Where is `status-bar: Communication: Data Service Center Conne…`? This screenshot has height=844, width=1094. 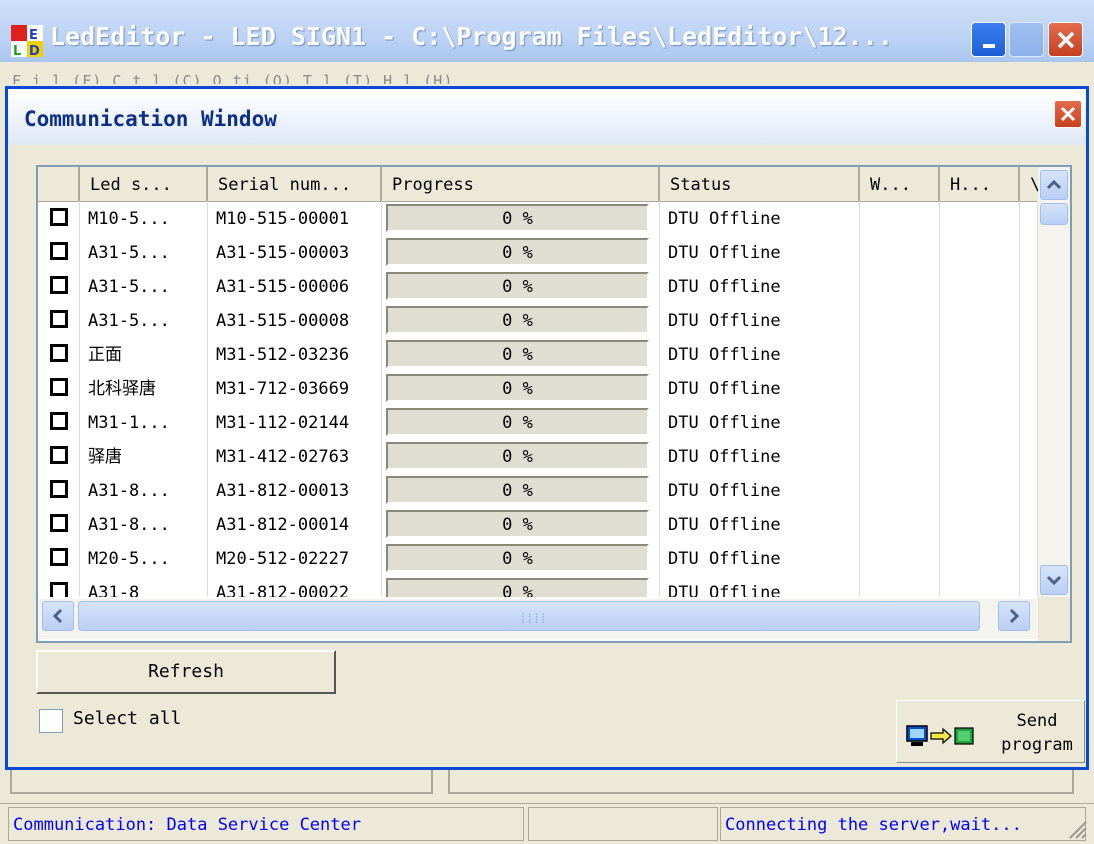 status-bar: Communication: Data Service Center Conne… is located at coordinates (547, 823).